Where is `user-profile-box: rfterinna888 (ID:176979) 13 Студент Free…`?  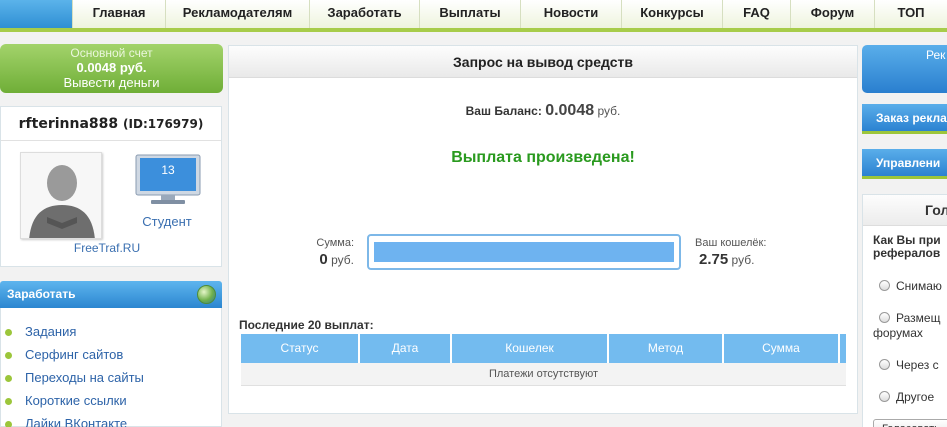
user-profile-box: rfterinna888 (ID:176979) 13 Студент Free… is located at coordinates (111, 186).